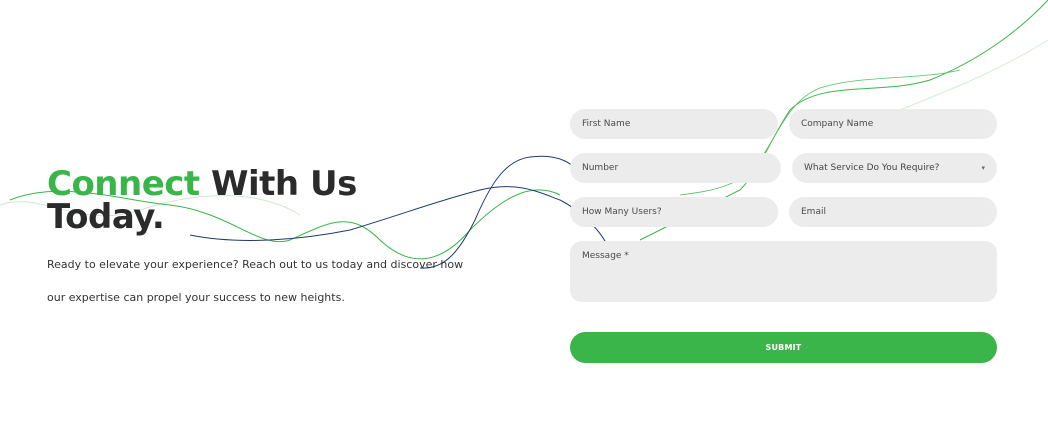  What do you see at coordinates (674, 124) in the screenshot?
I see `first-name-field` at bounding box center [674, 124].